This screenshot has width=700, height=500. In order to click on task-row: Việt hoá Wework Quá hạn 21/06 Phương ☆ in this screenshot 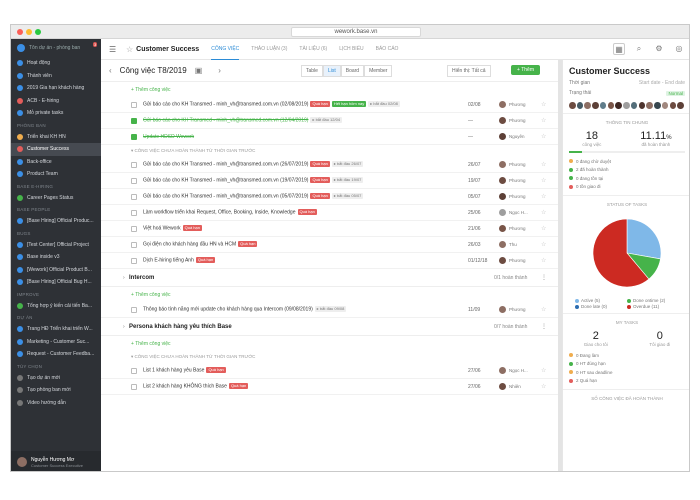, I will do `click(329, 229)`.